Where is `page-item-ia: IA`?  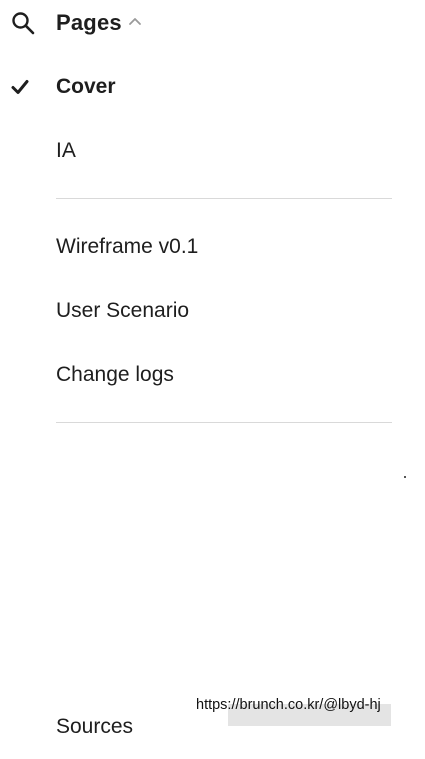 page-item-ia: IA is located at coordinates (212, 151).